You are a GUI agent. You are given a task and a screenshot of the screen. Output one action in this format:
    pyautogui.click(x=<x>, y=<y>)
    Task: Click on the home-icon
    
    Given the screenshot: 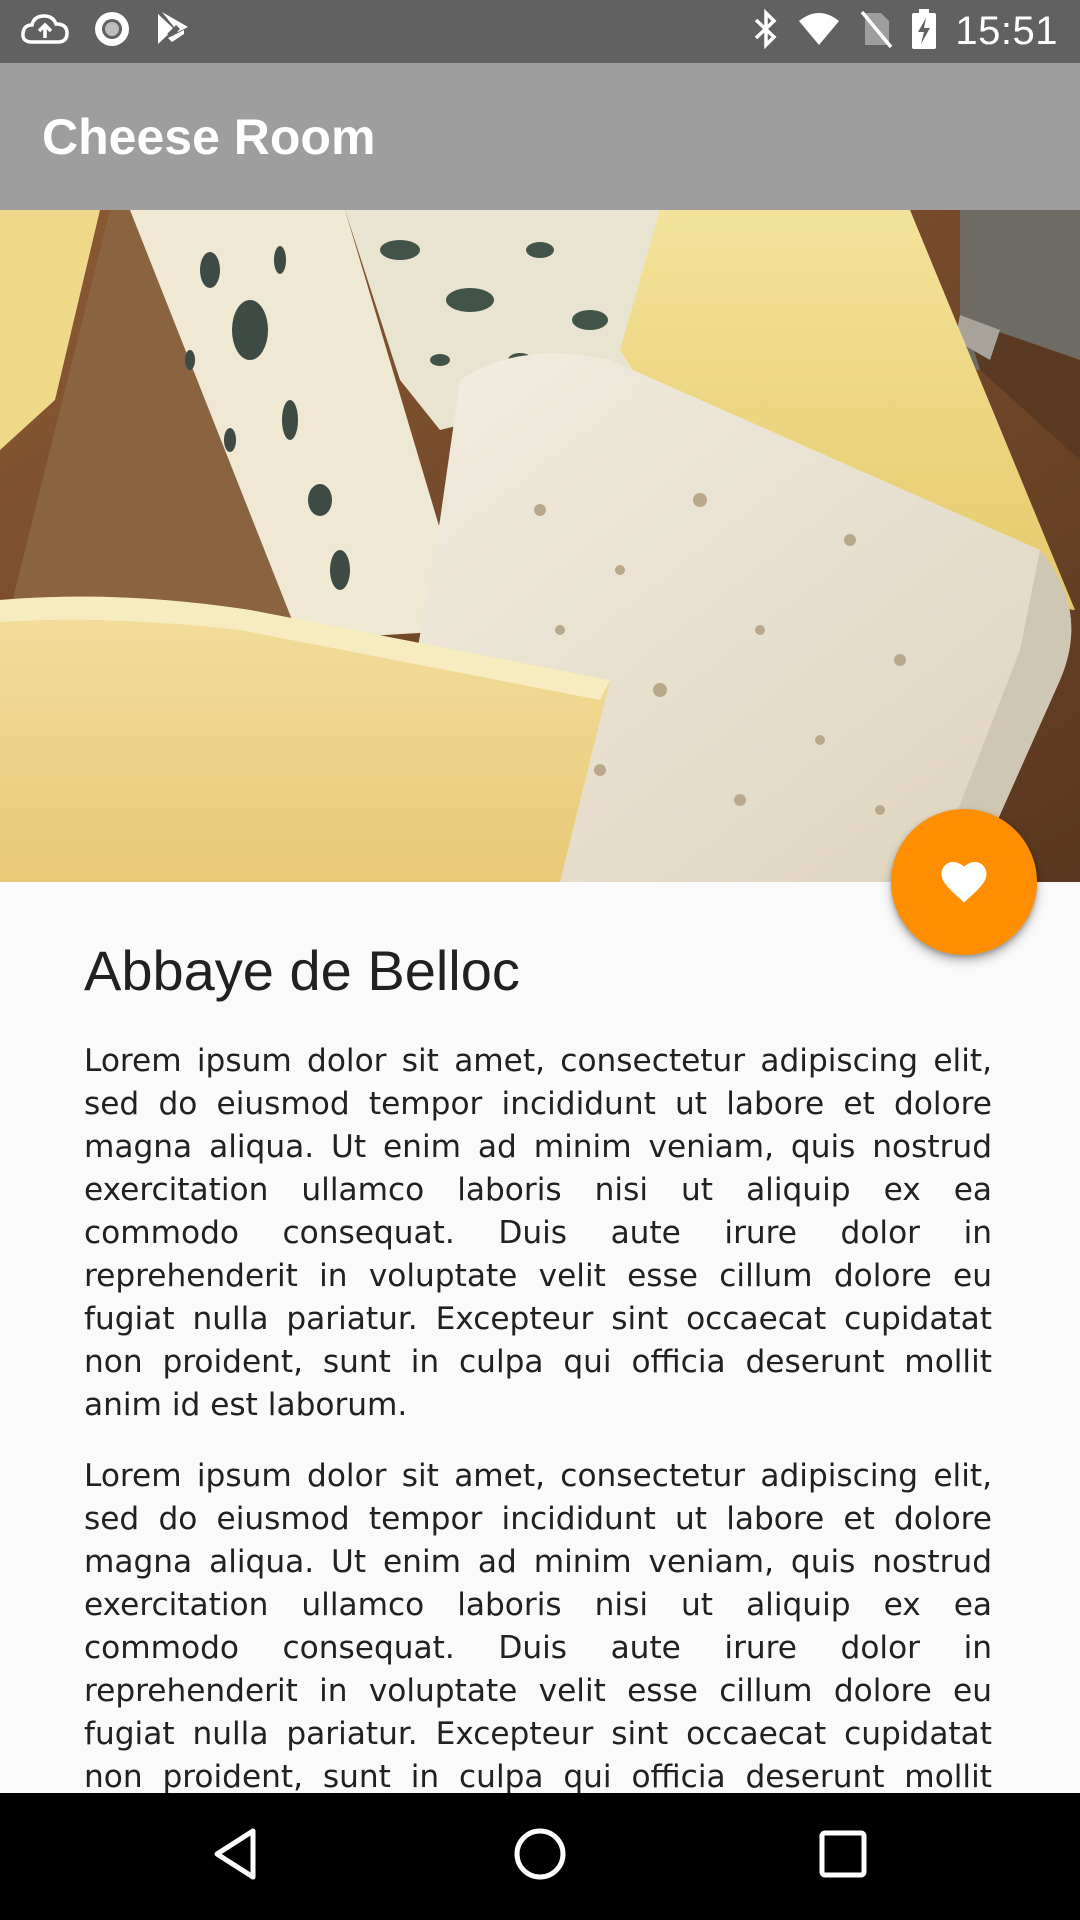 What is the action you would take?
    pyautogui.click(x=540, y=1856)
    